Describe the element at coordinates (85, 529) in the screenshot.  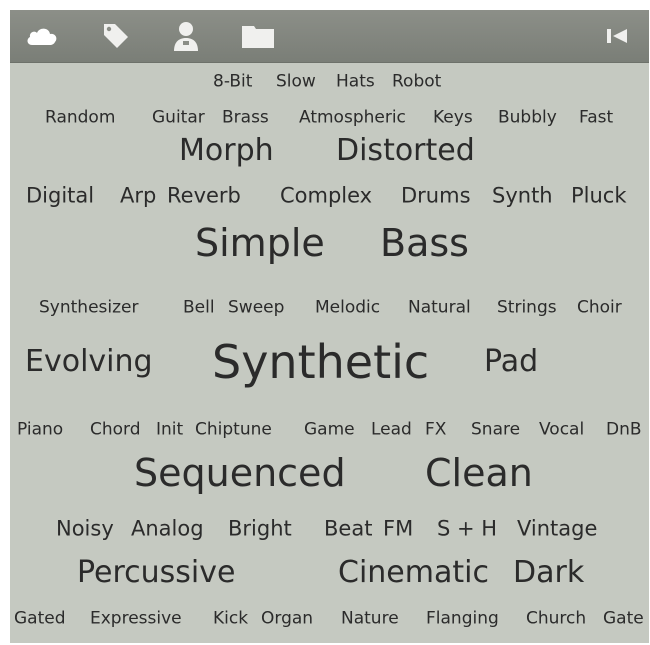
I see `tag-noisy: Noisy` at that location.